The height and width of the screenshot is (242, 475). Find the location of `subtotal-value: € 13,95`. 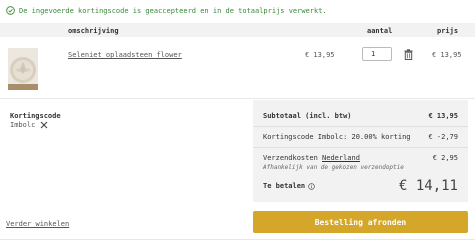

subtotal-value: € 13,95 is located at coordinates (443, 116).